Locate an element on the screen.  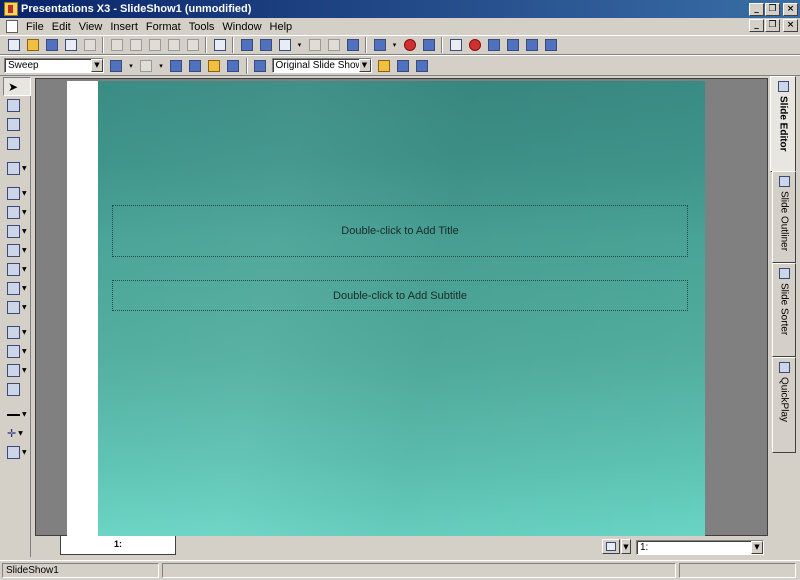
tab-quickplay: QuickPlay is located at coordinates (784, 405).